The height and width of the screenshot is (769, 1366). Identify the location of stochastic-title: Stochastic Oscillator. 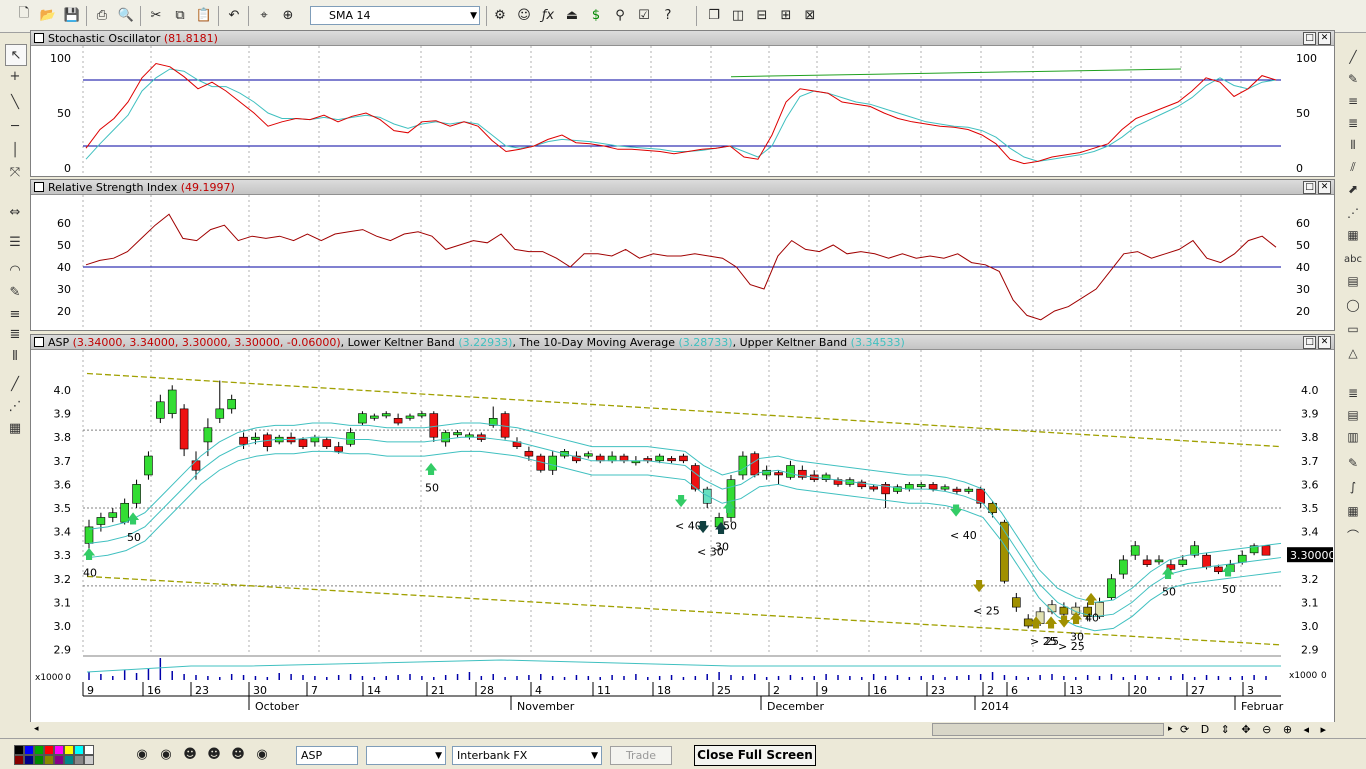
(104, 38).